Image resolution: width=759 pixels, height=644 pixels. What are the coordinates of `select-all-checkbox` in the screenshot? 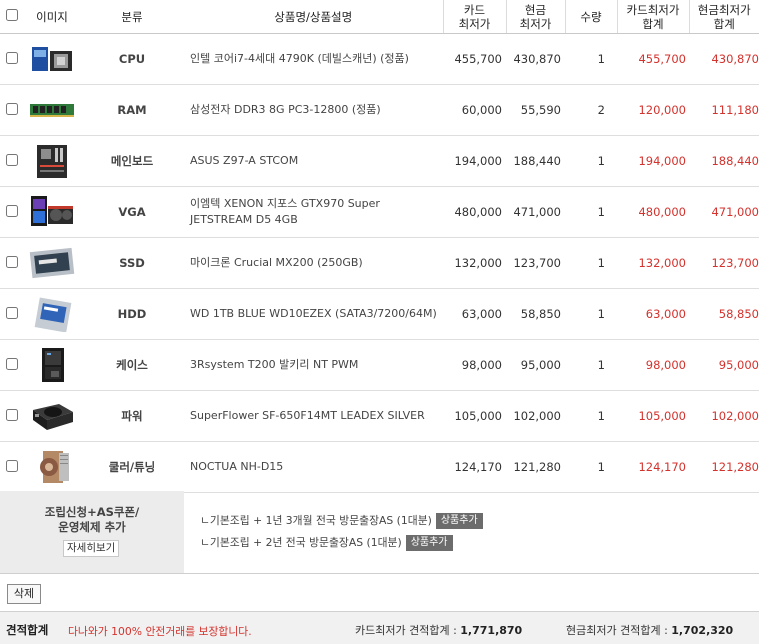 It's located at (12, 15).